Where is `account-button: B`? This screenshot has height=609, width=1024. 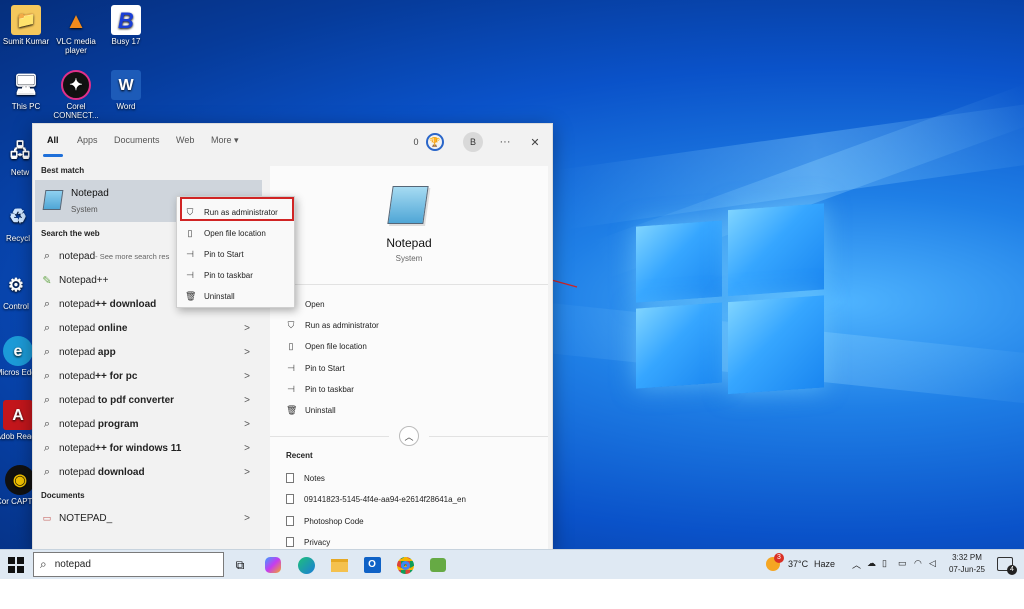 account-button: B is located at coordinates (473, 142).